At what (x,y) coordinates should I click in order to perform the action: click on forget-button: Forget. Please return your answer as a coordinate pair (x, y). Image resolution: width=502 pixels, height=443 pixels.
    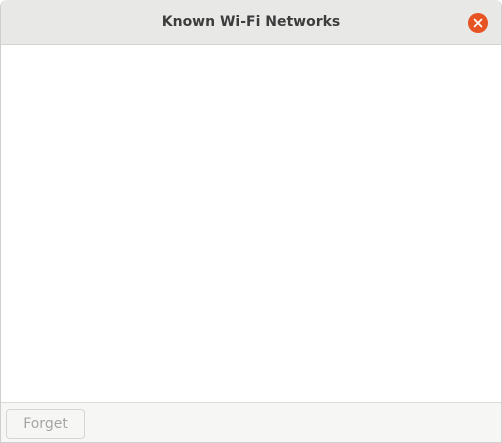
    Looking at the image, I should click on (45, 424).